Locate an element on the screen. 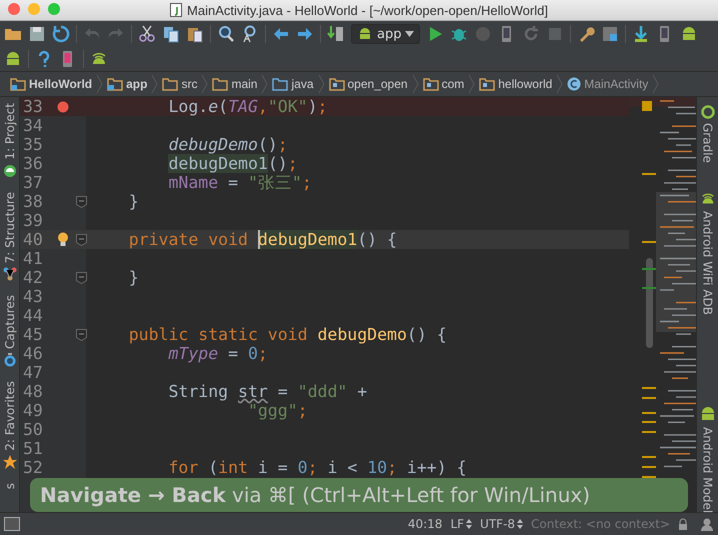 Image resolution: width=718 pixels, height=535 pixels. breadcrumb-item: helloworld is located at coordinates (515, 84).